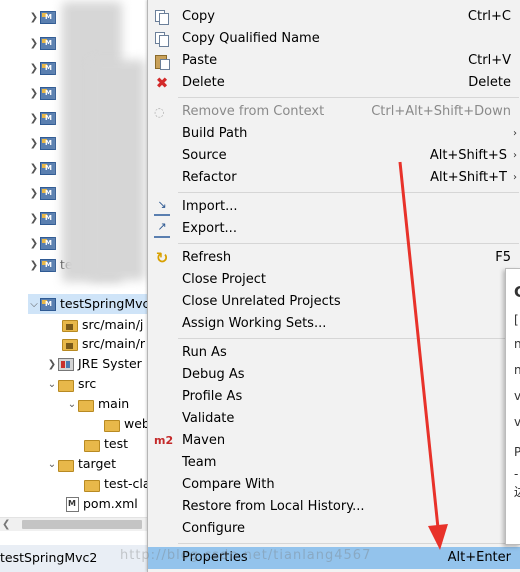 This screenshot has width=520, height=572. What do you see at coordinates (44, 93) in the screenshot?
I see `tree-row-blurred-4: ❯ M` at bounding box center [44, 93].